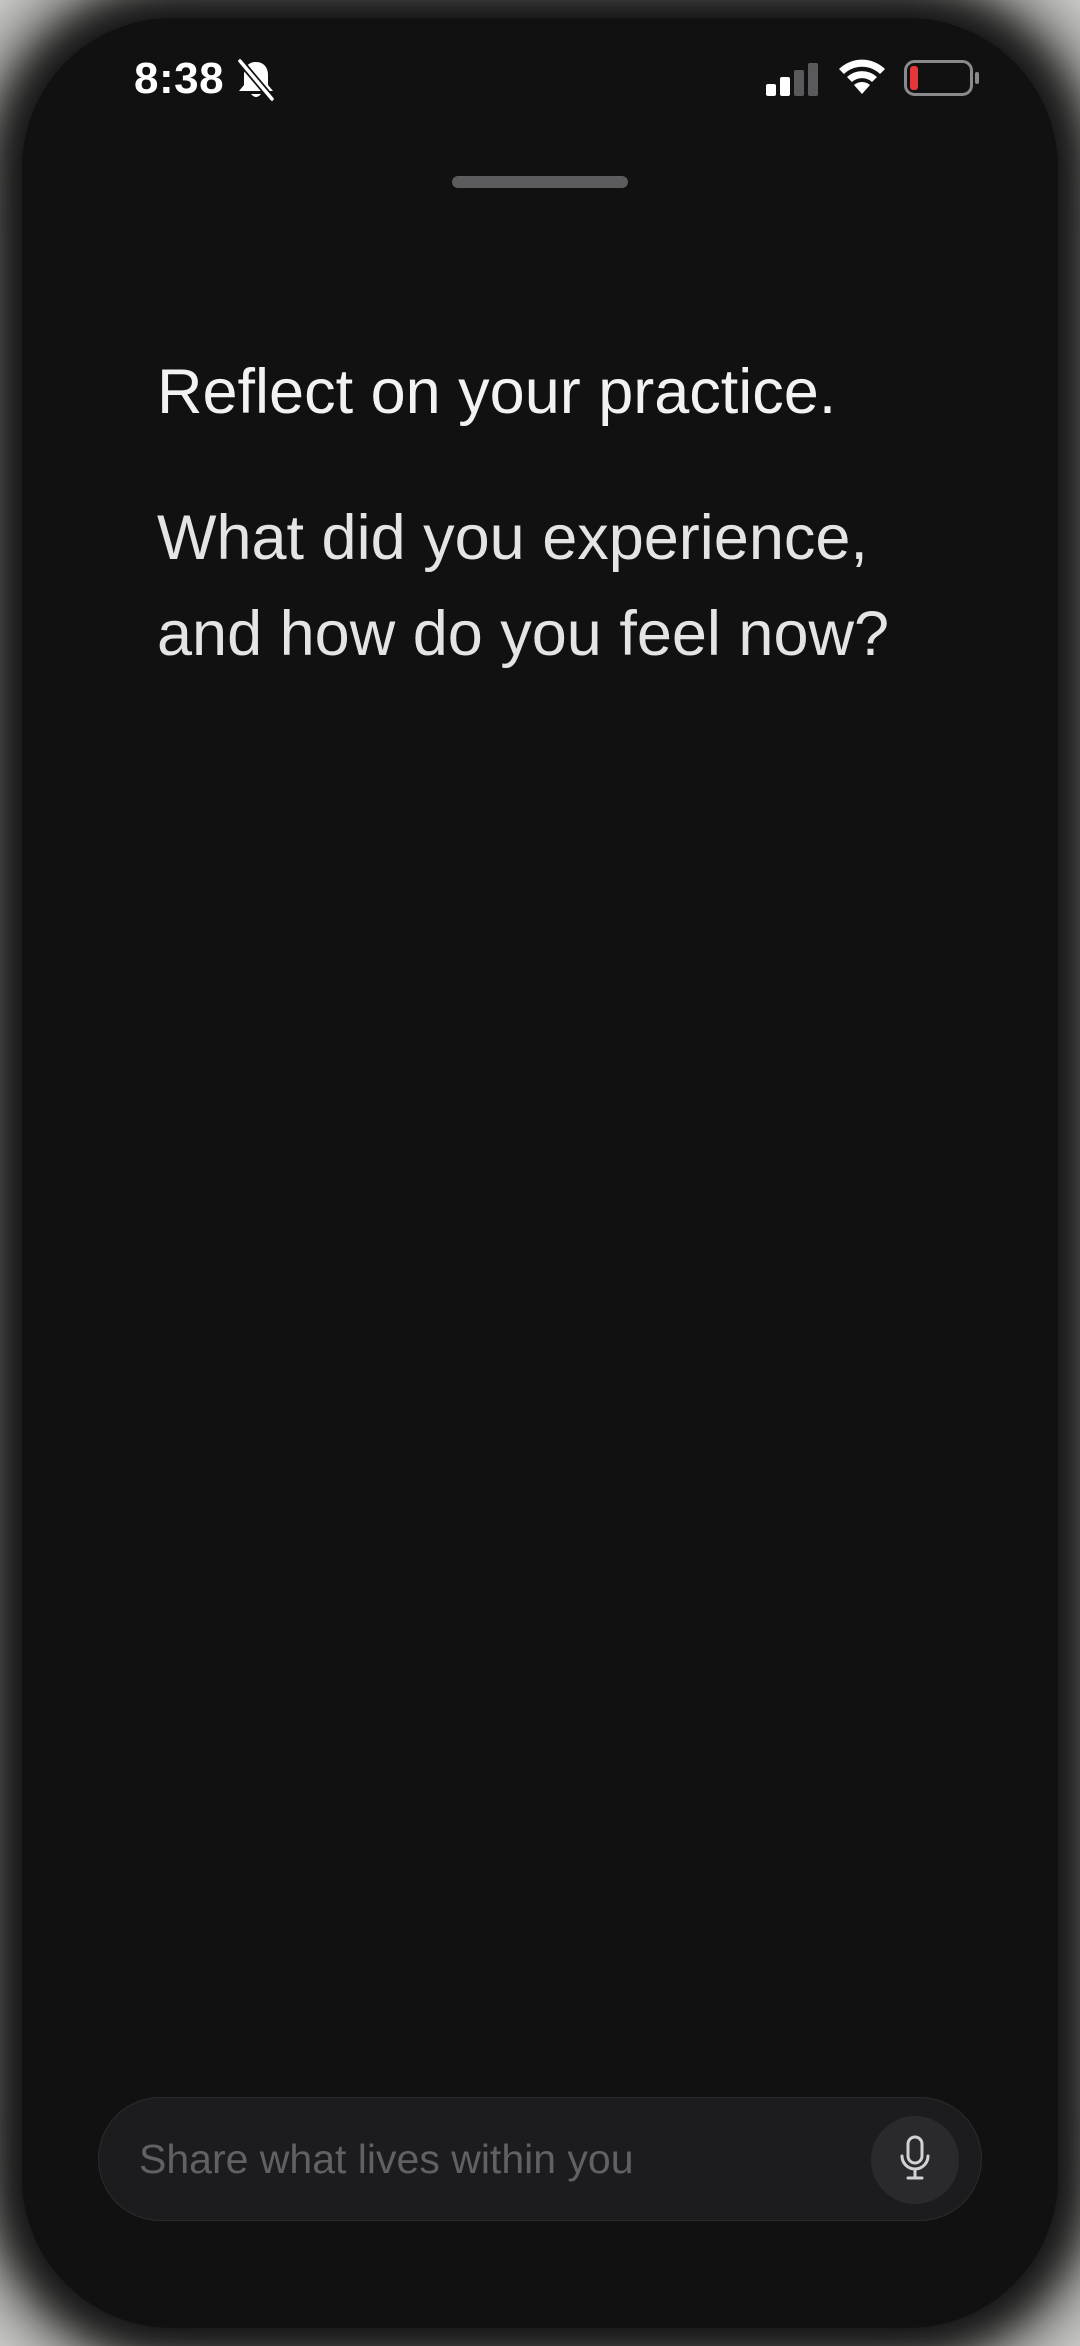  I want to click on microphone-button, so click(915, 2160).